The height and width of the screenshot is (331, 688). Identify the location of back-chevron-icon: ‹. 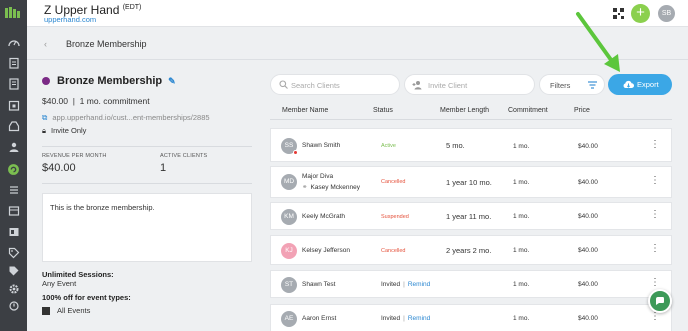
(45, 44).